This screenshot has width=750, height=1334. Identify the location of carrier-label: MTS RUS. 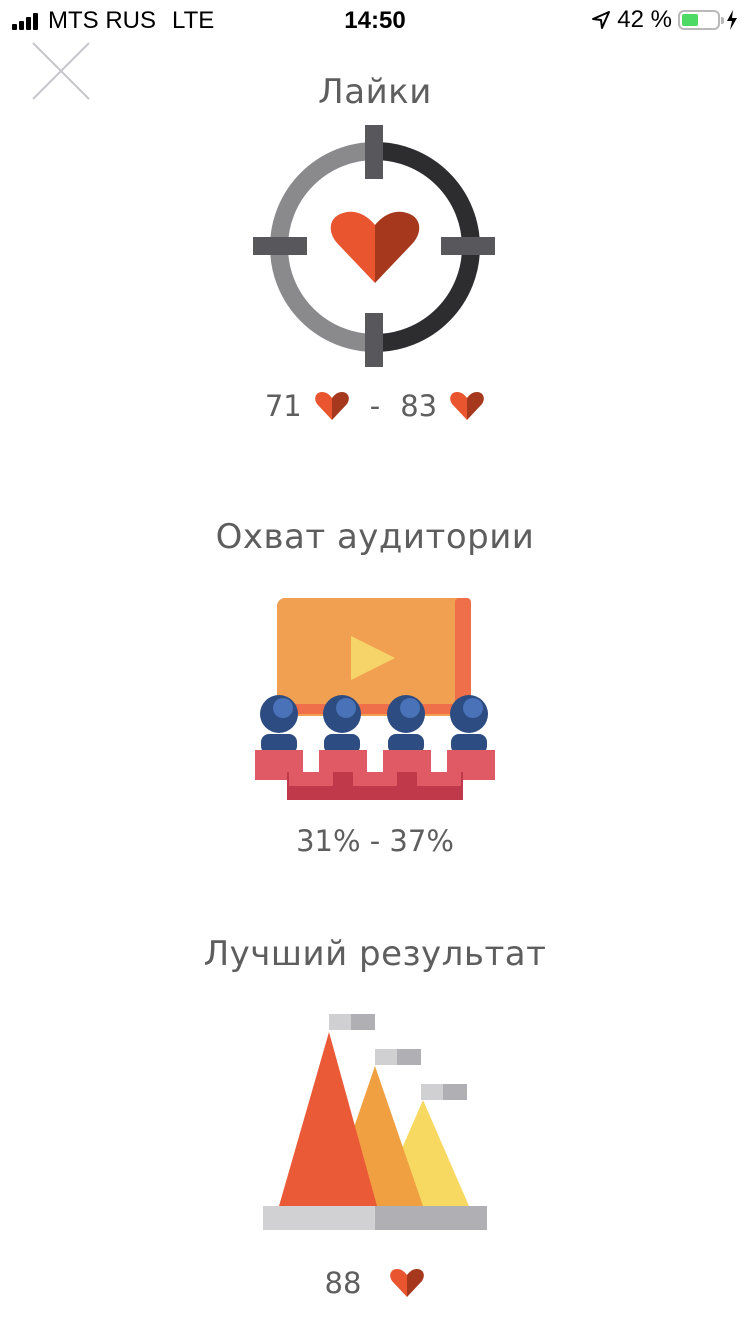
(102, 20).